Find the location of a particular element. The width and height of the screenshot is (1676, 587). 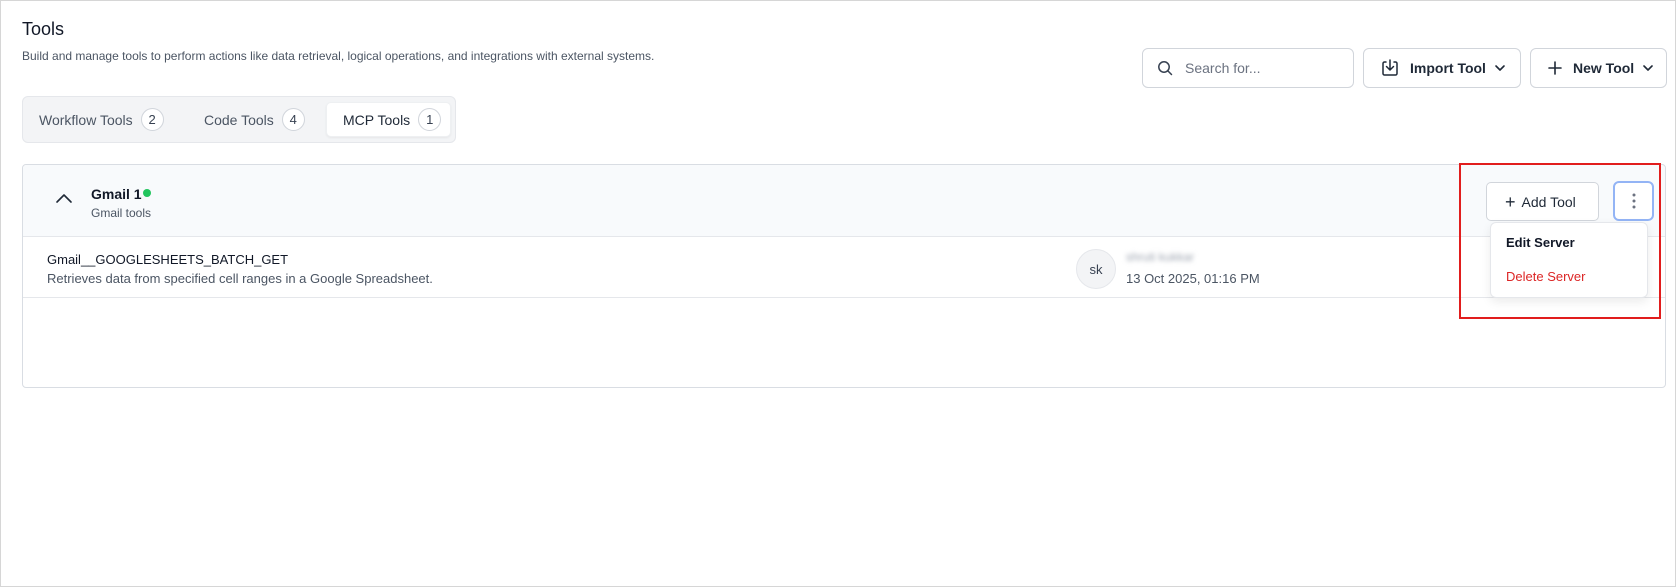

server-header: Gmail 1 Gmail tools + Add Tool is located at coordinates (844, 201).